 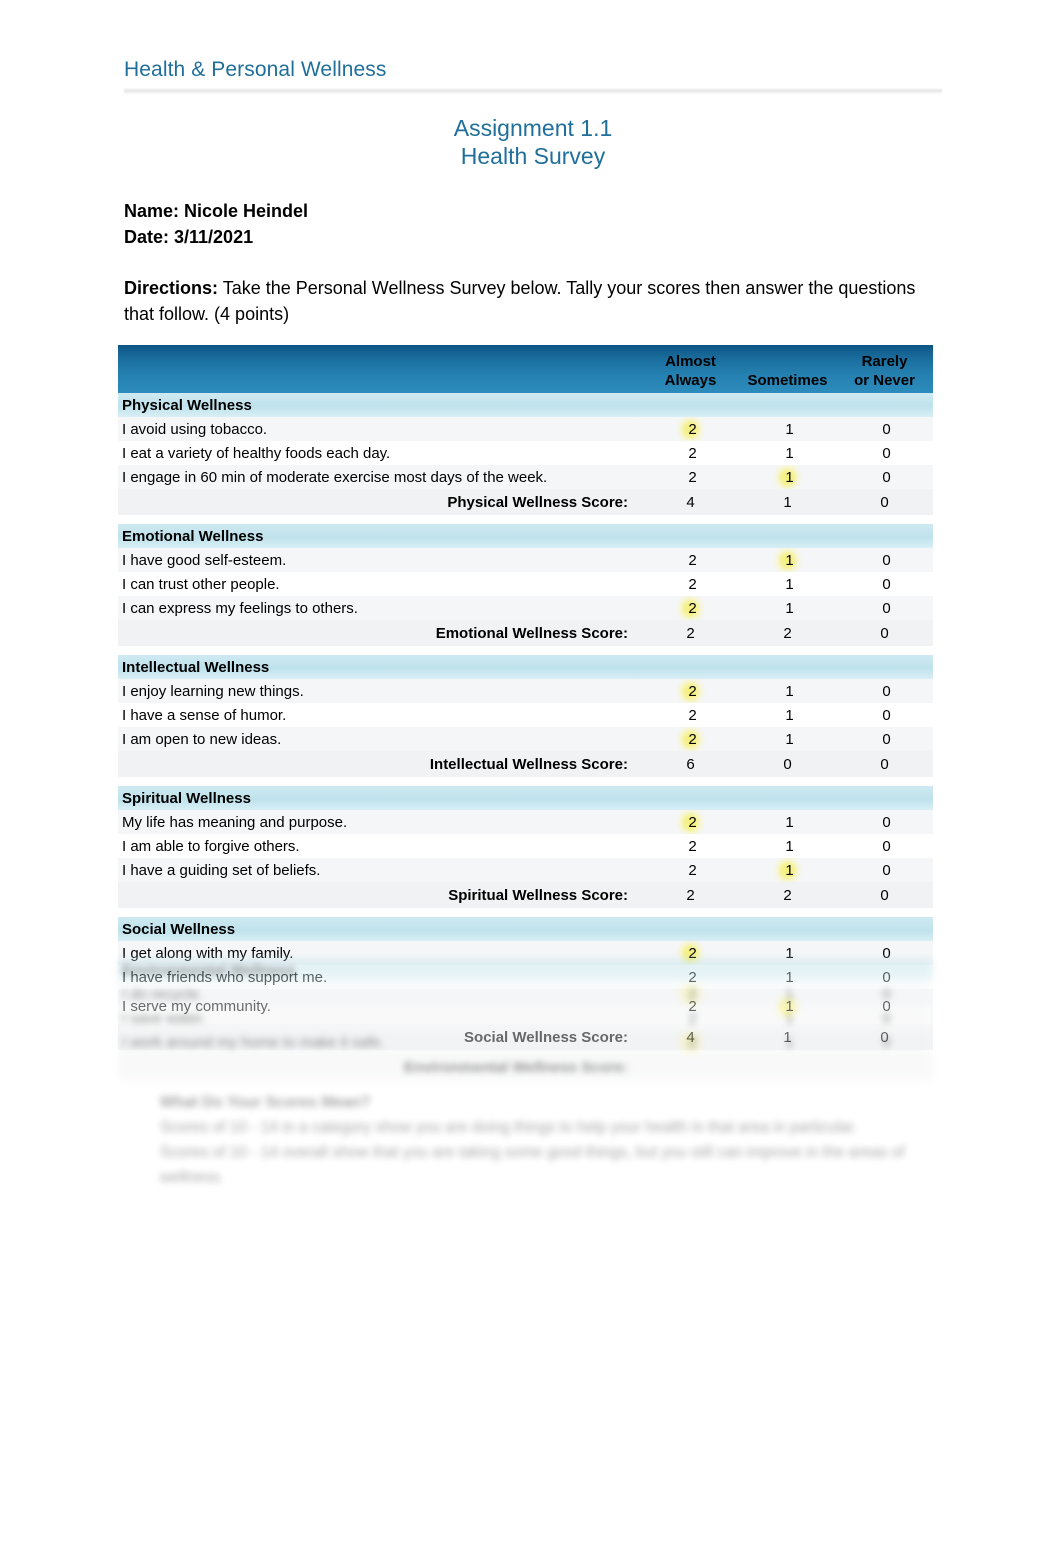 What do you see at coordinates (525, 870) in the screenshot?
I see `survey-item-row: I have a guiding set of beliefs. 2 1 0` at bounding box center [525, 870].